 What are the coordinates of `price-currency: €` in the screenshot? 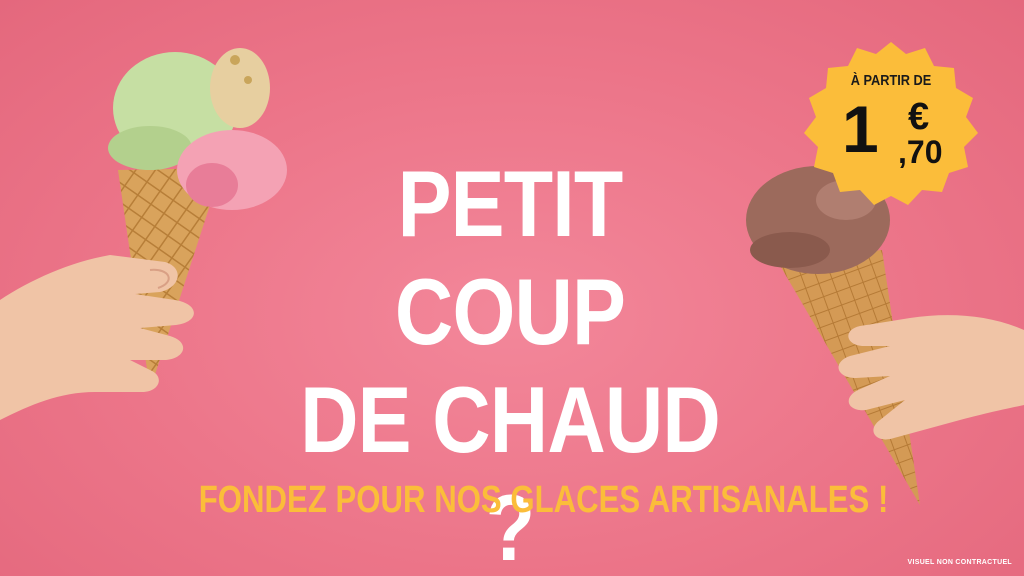 It's located at (919, 117).